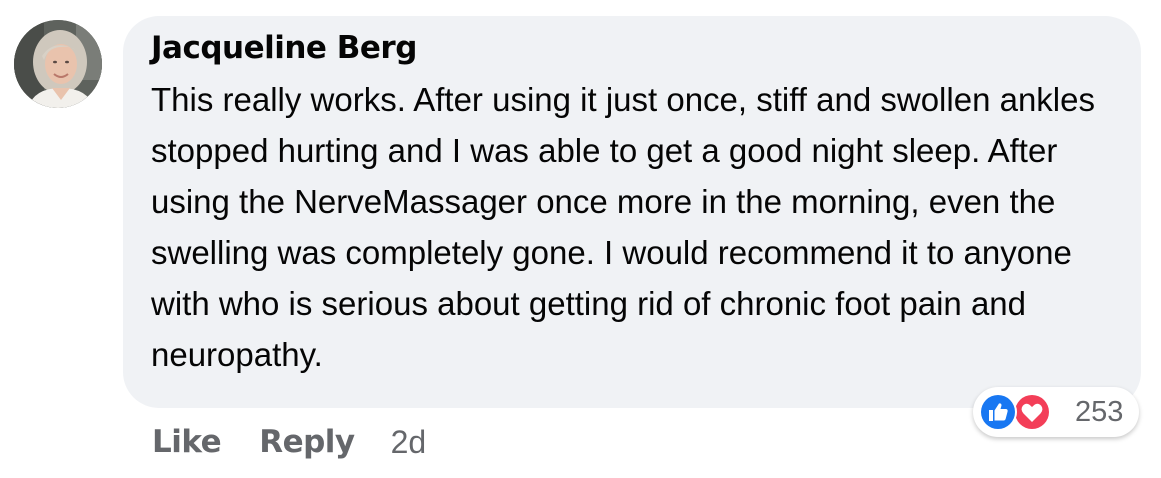 This screenshot has height=478, width=1161. I want to click on reply-button: Reply, so click(307, 442).